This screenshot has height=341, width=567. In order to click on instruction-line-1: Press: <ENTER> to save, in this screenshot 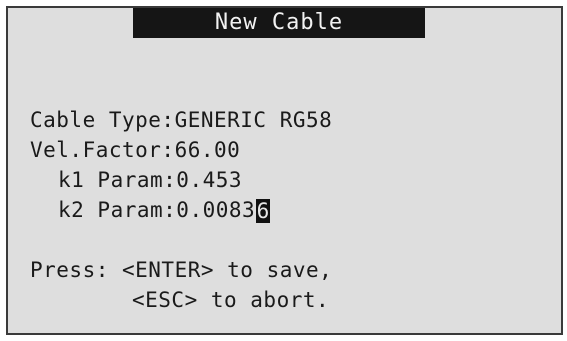, I will do `click(181, 270)`.